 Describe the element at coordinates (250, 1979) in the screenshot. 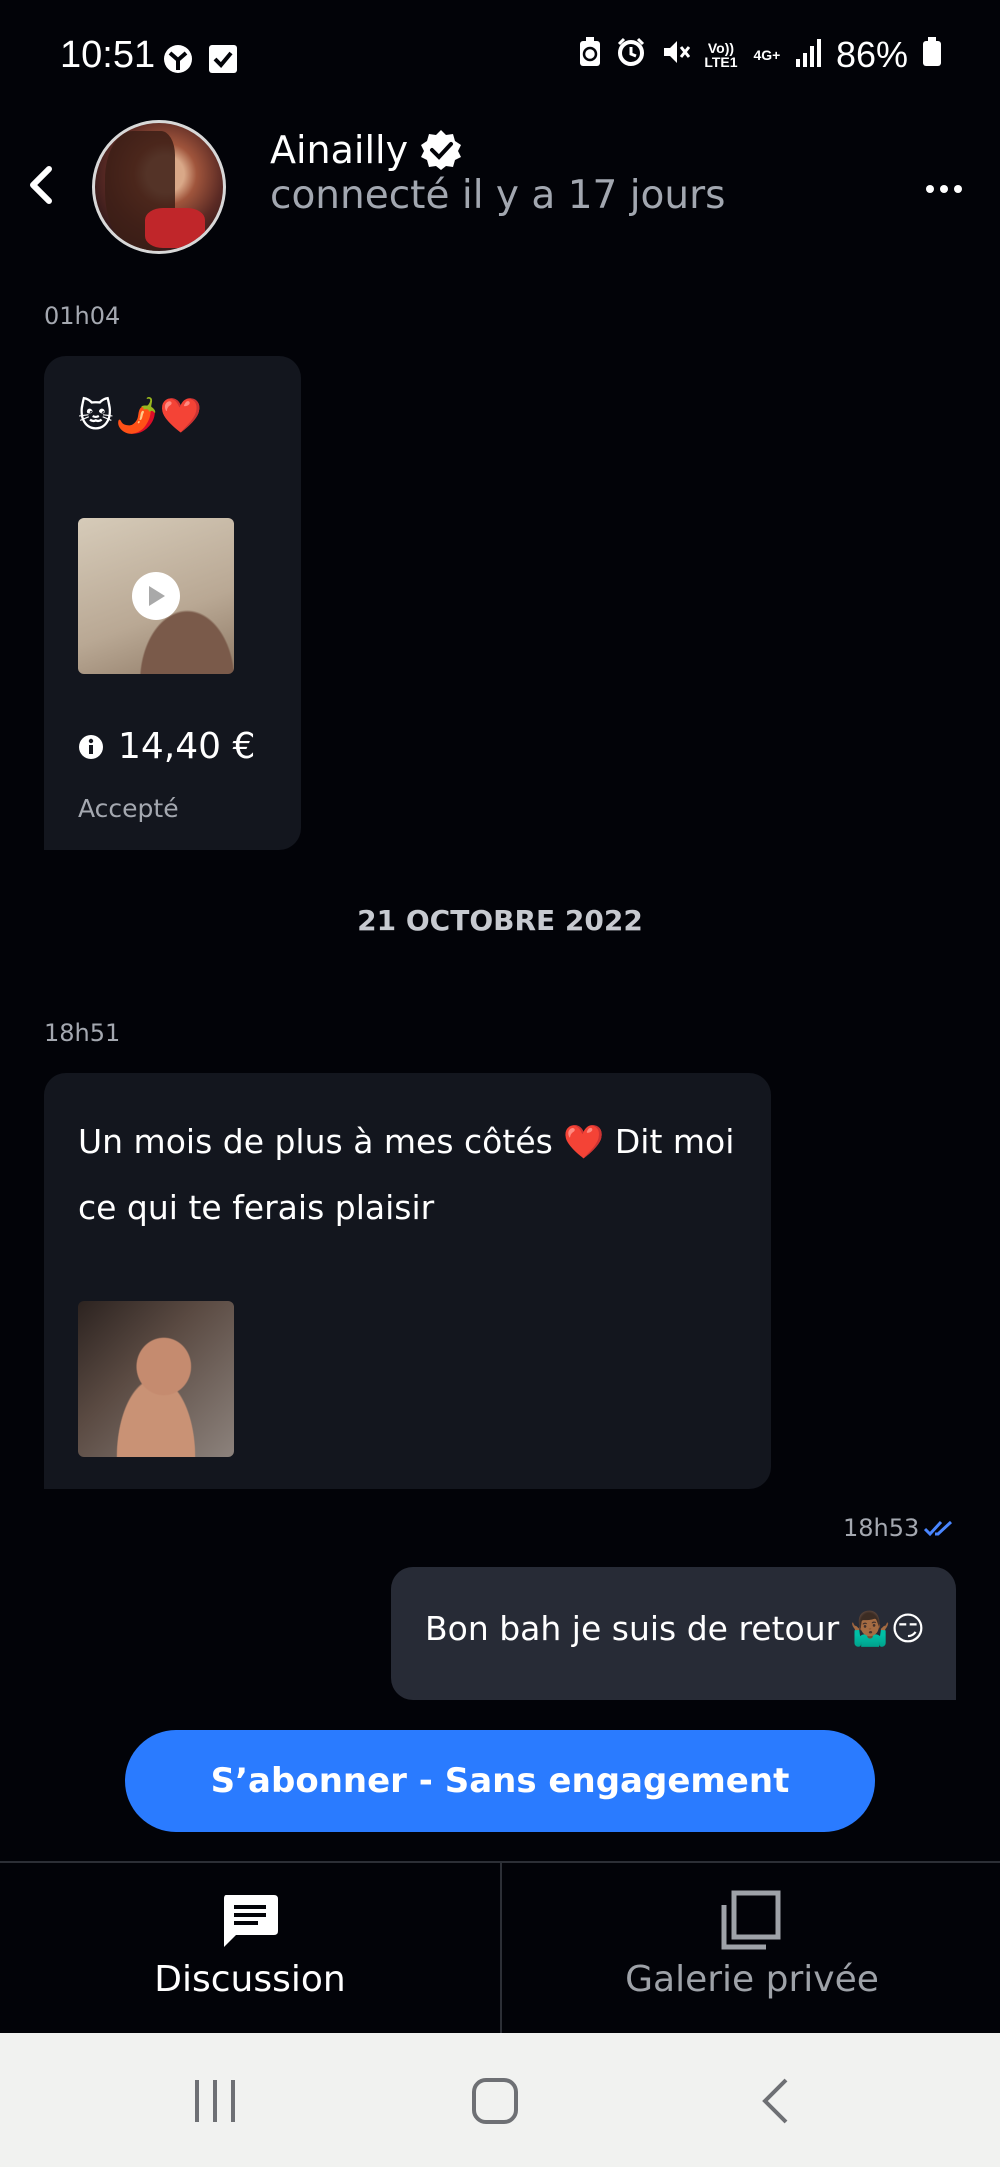

I see `tab-discussion-label: Discussion` at that location.